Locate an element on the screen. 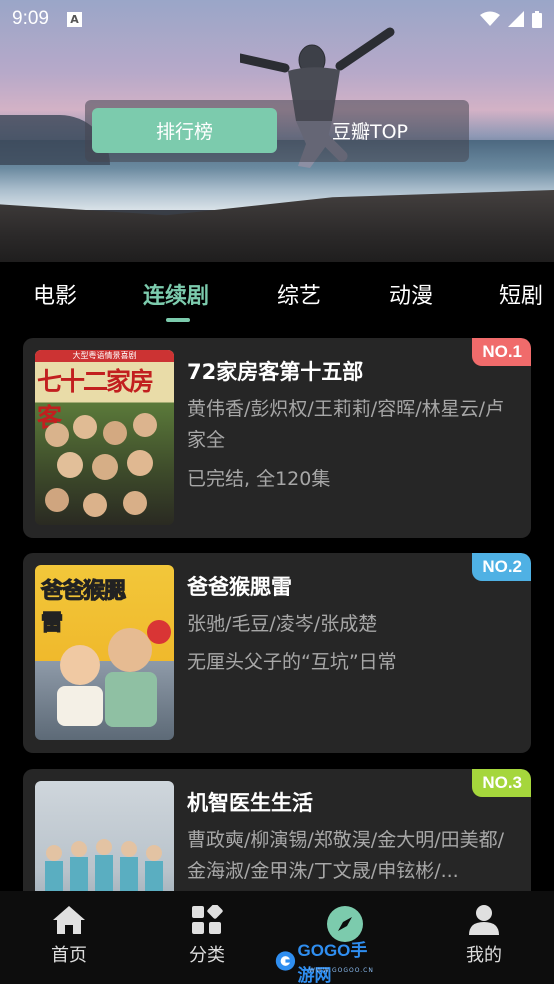 This screenshot has width=554, height=984. tab-short-drama: 短剧 is located at coordinates (521, 294).